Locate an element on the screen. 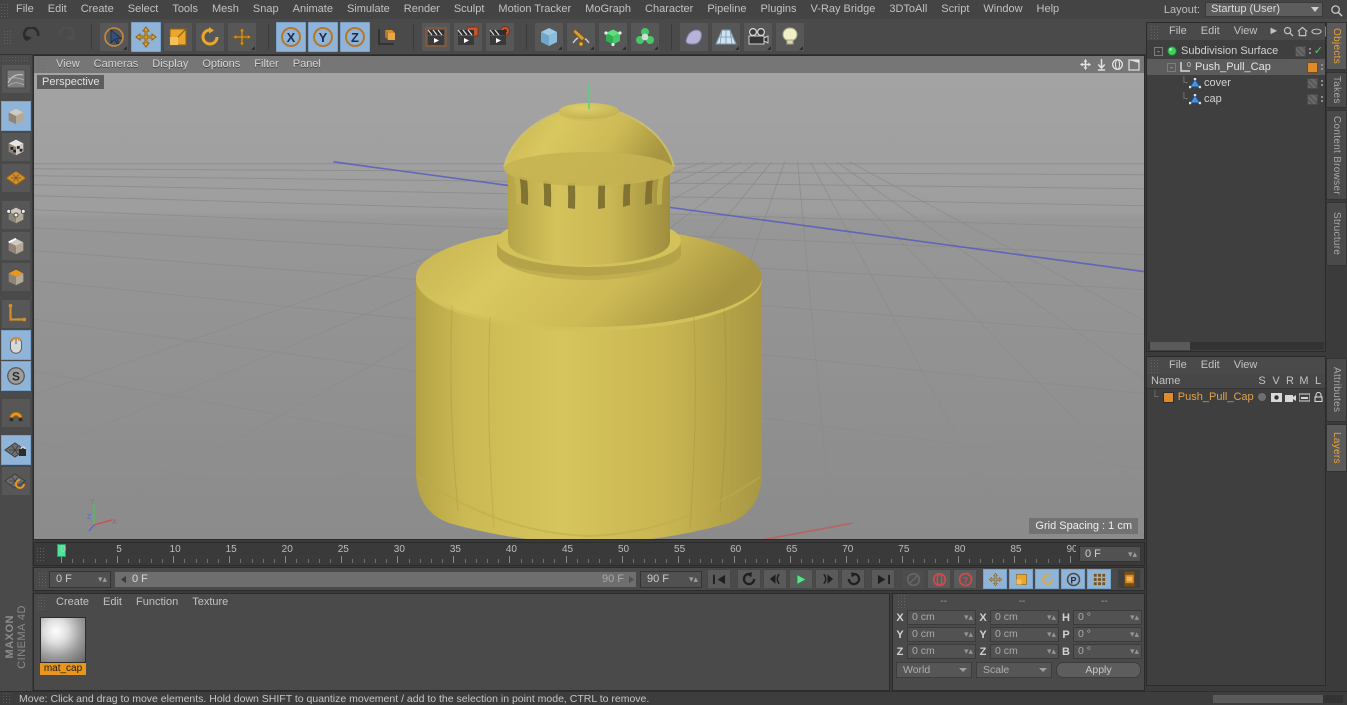  layer-lock-cell is located at coordinates (1318, 397).